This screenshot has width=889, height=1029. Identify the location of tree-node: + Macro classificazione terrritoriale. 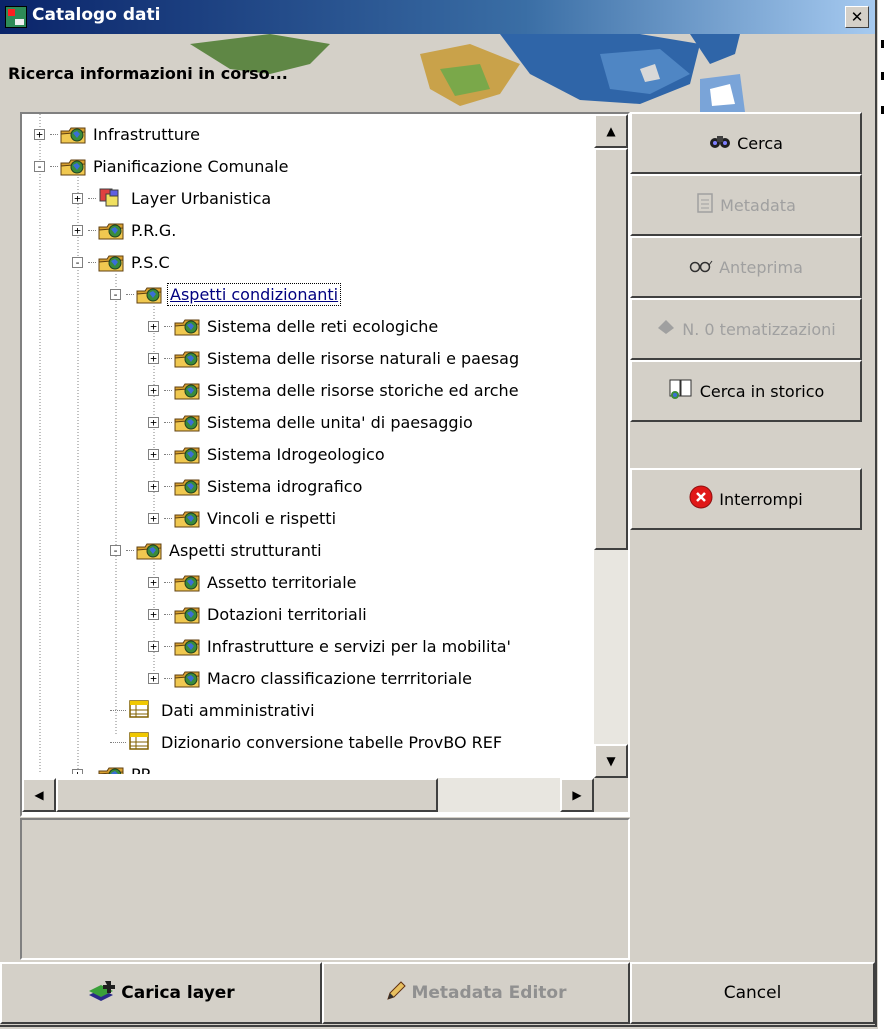
(311, 678).